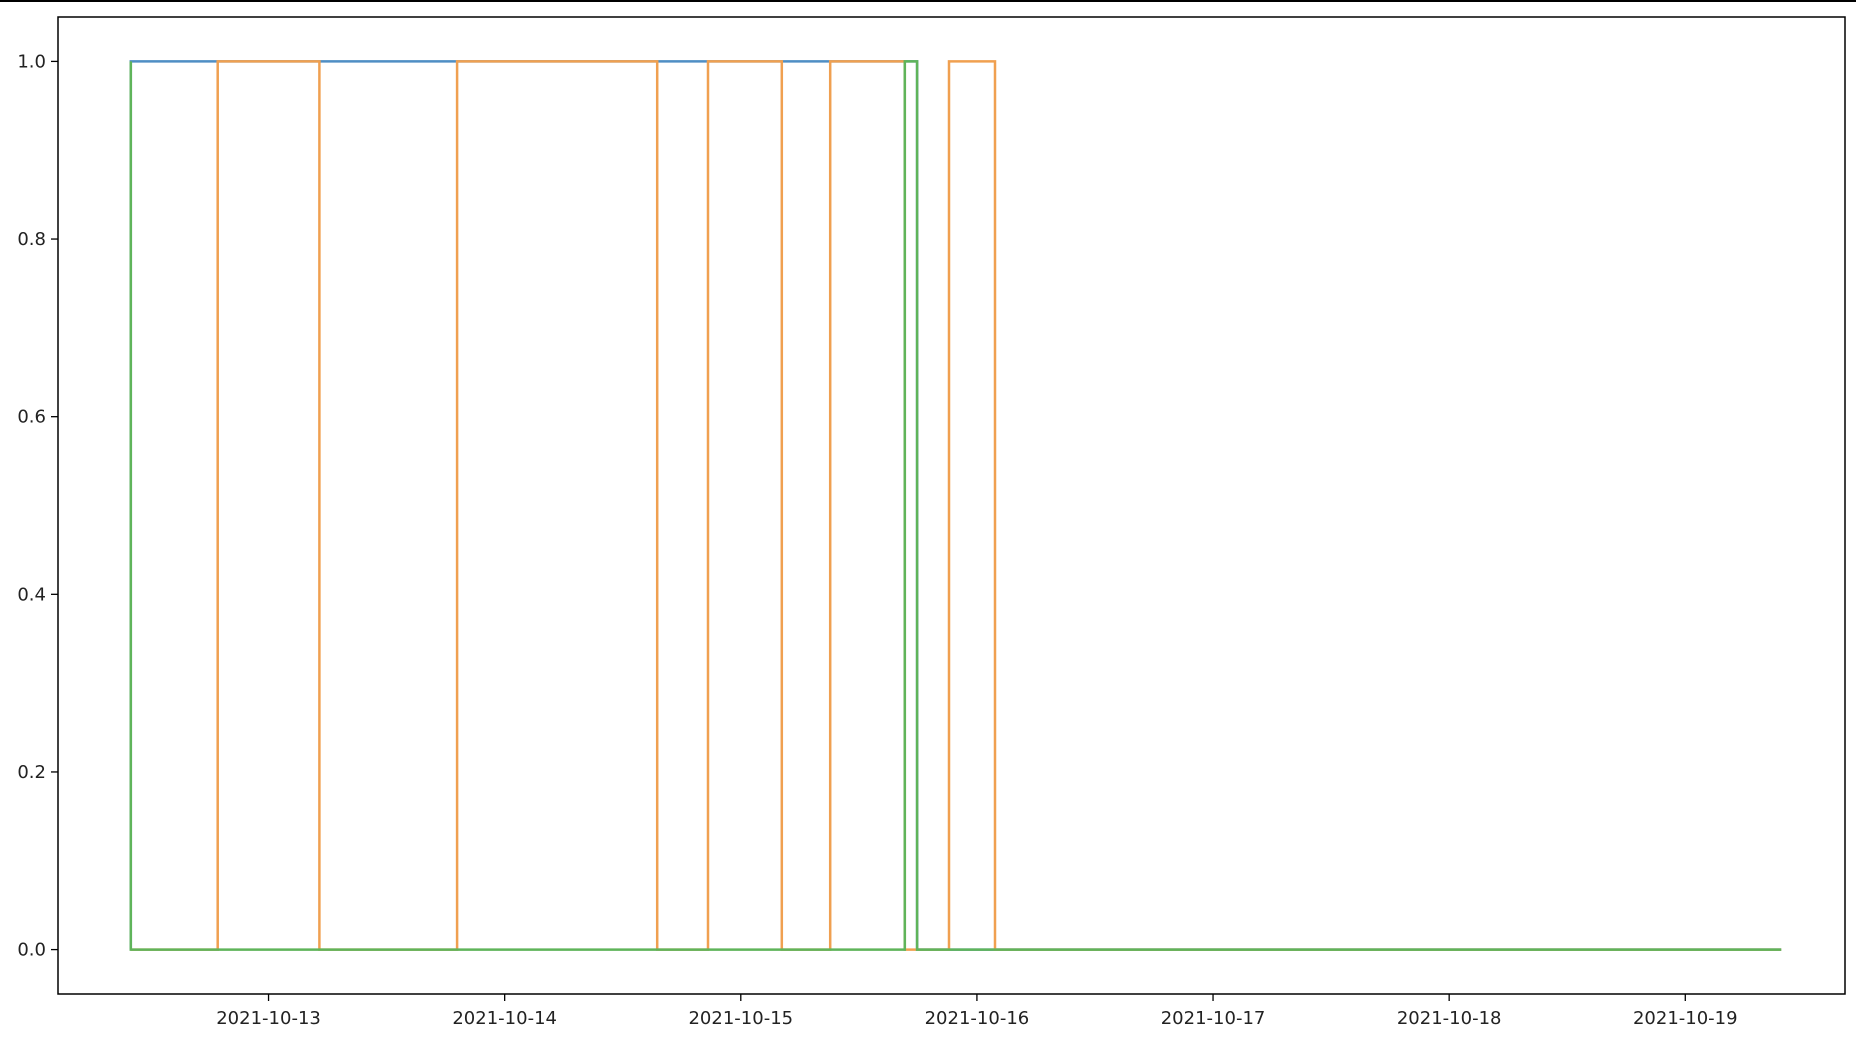 This screenshot has height=1040, width=1856. What do you see at coordinates (31, 594) in the screenshot?
I see `y-tick-label: 0.4` at bounding box center [31, 594].